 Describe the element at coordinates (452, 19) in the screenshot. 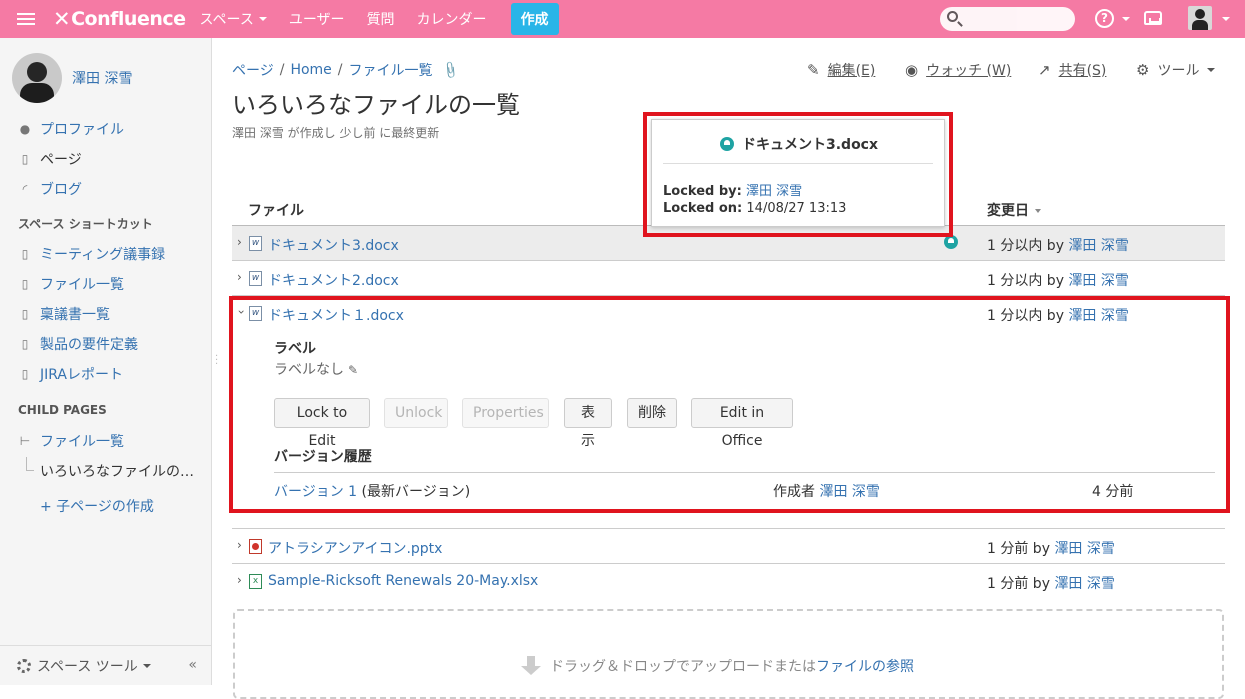

I see `nav-calendar: カレンダー` at that location.